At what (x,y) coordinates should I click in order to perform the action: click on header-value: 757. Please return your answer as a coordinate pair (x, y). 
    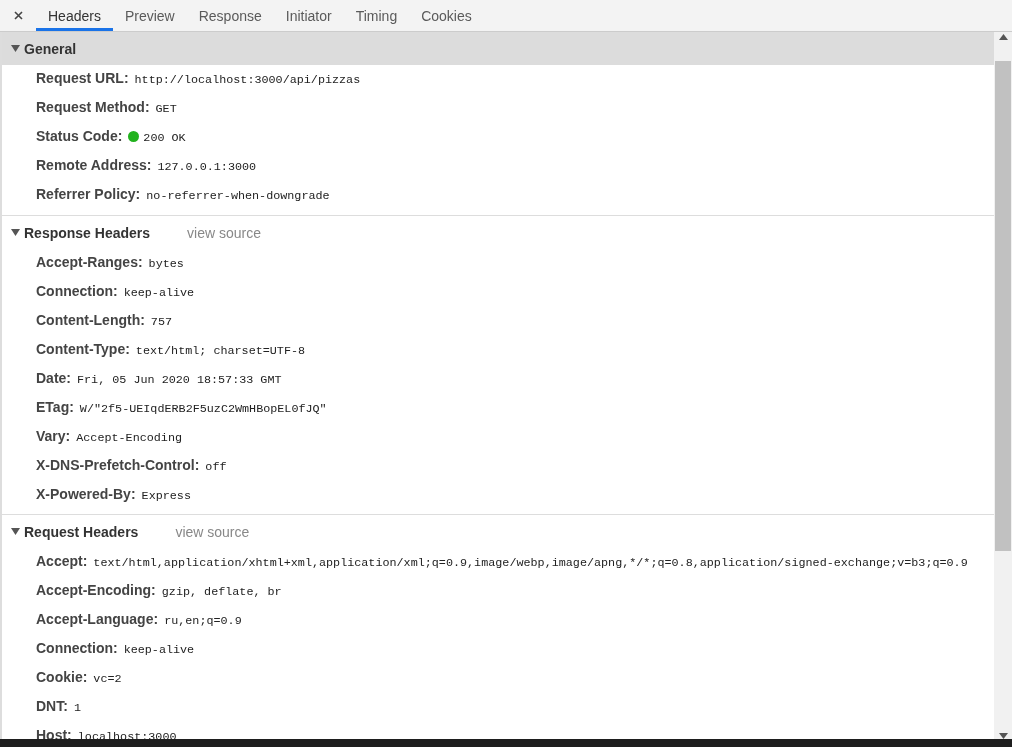
    Looking at the image, I should click on (161, 322).